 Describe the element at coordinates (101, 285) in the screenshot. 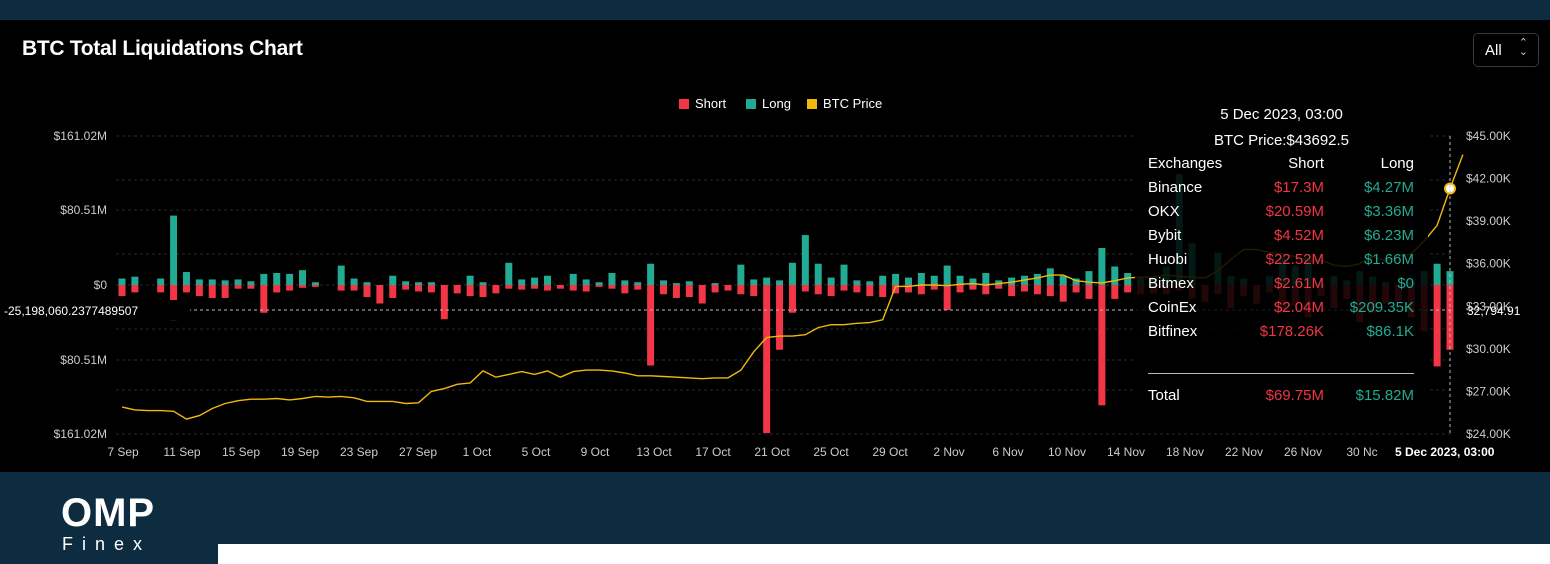

I see `left-axis-label: $0` at that location.